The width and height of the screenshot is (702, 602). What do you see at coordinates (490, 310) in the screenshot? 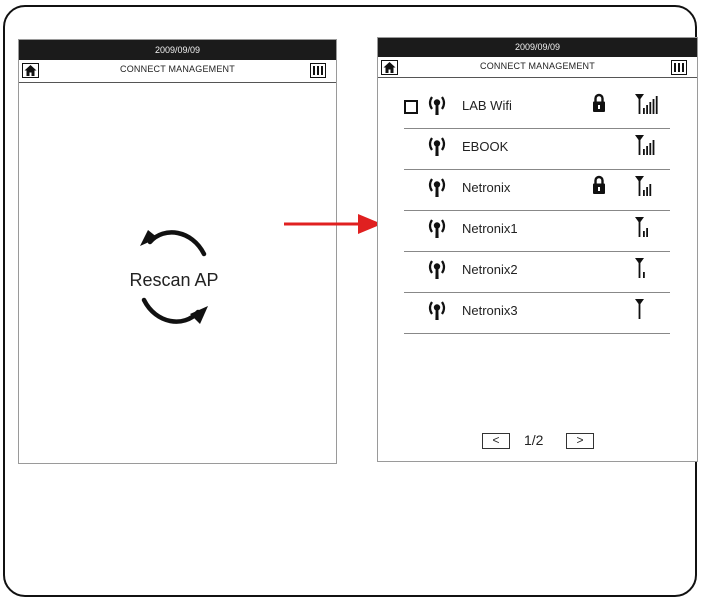
I see `access-point-name: Netronix3` at bounding box center [490, 310].